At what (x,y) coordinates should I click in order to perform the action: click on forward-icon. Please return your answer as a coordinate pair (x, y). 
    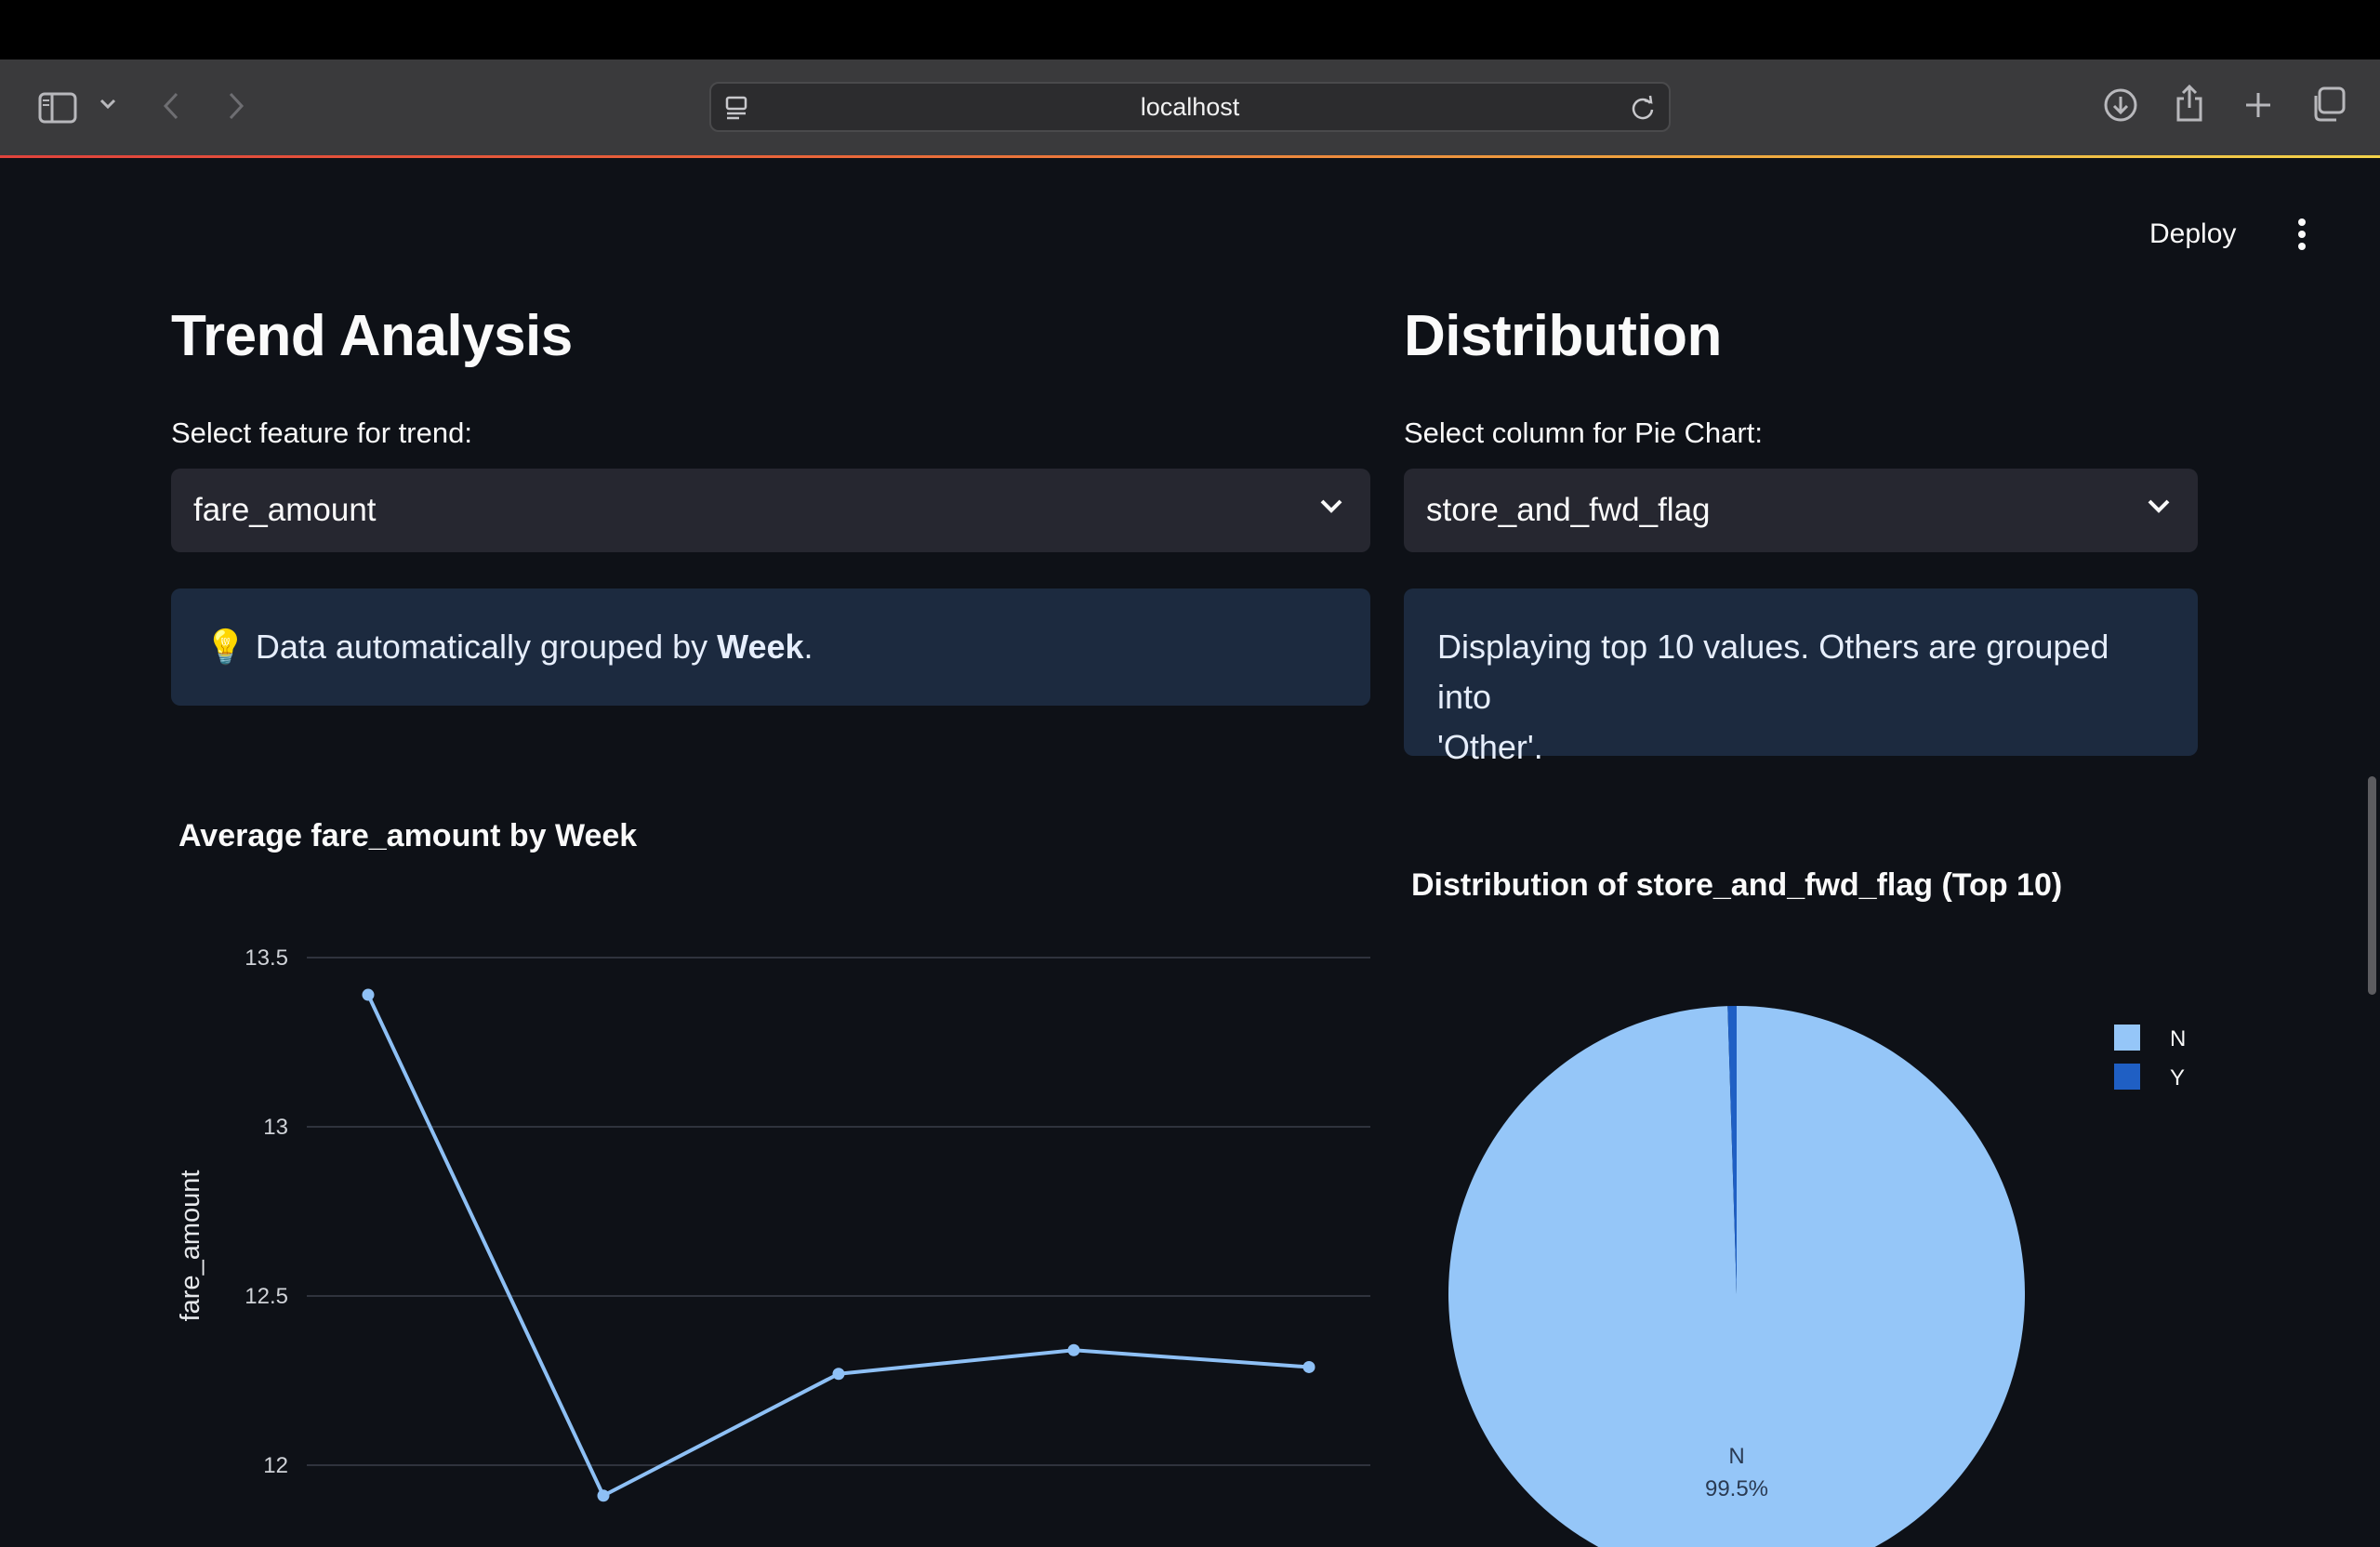
    Looking at the image, I should click on (236, 106).